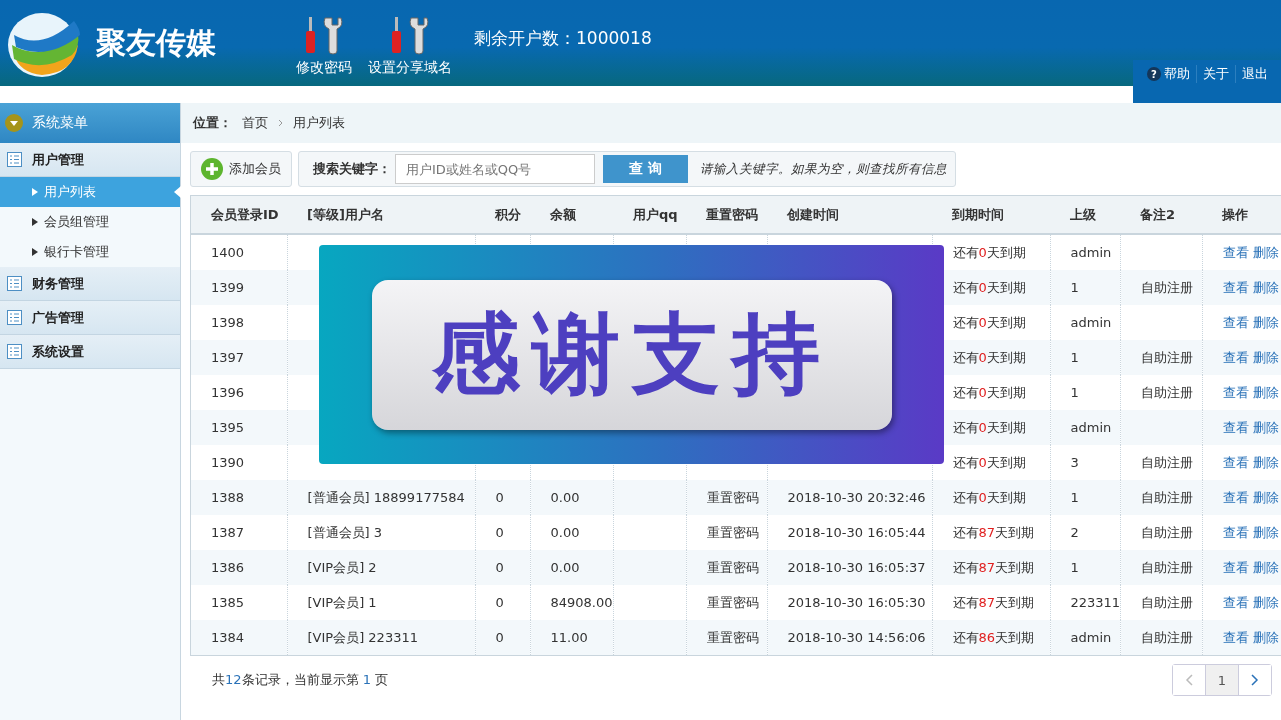 This screenshot has width=1281, height=720. I want to click on menu-item: 用户列表, so click(90, 192).